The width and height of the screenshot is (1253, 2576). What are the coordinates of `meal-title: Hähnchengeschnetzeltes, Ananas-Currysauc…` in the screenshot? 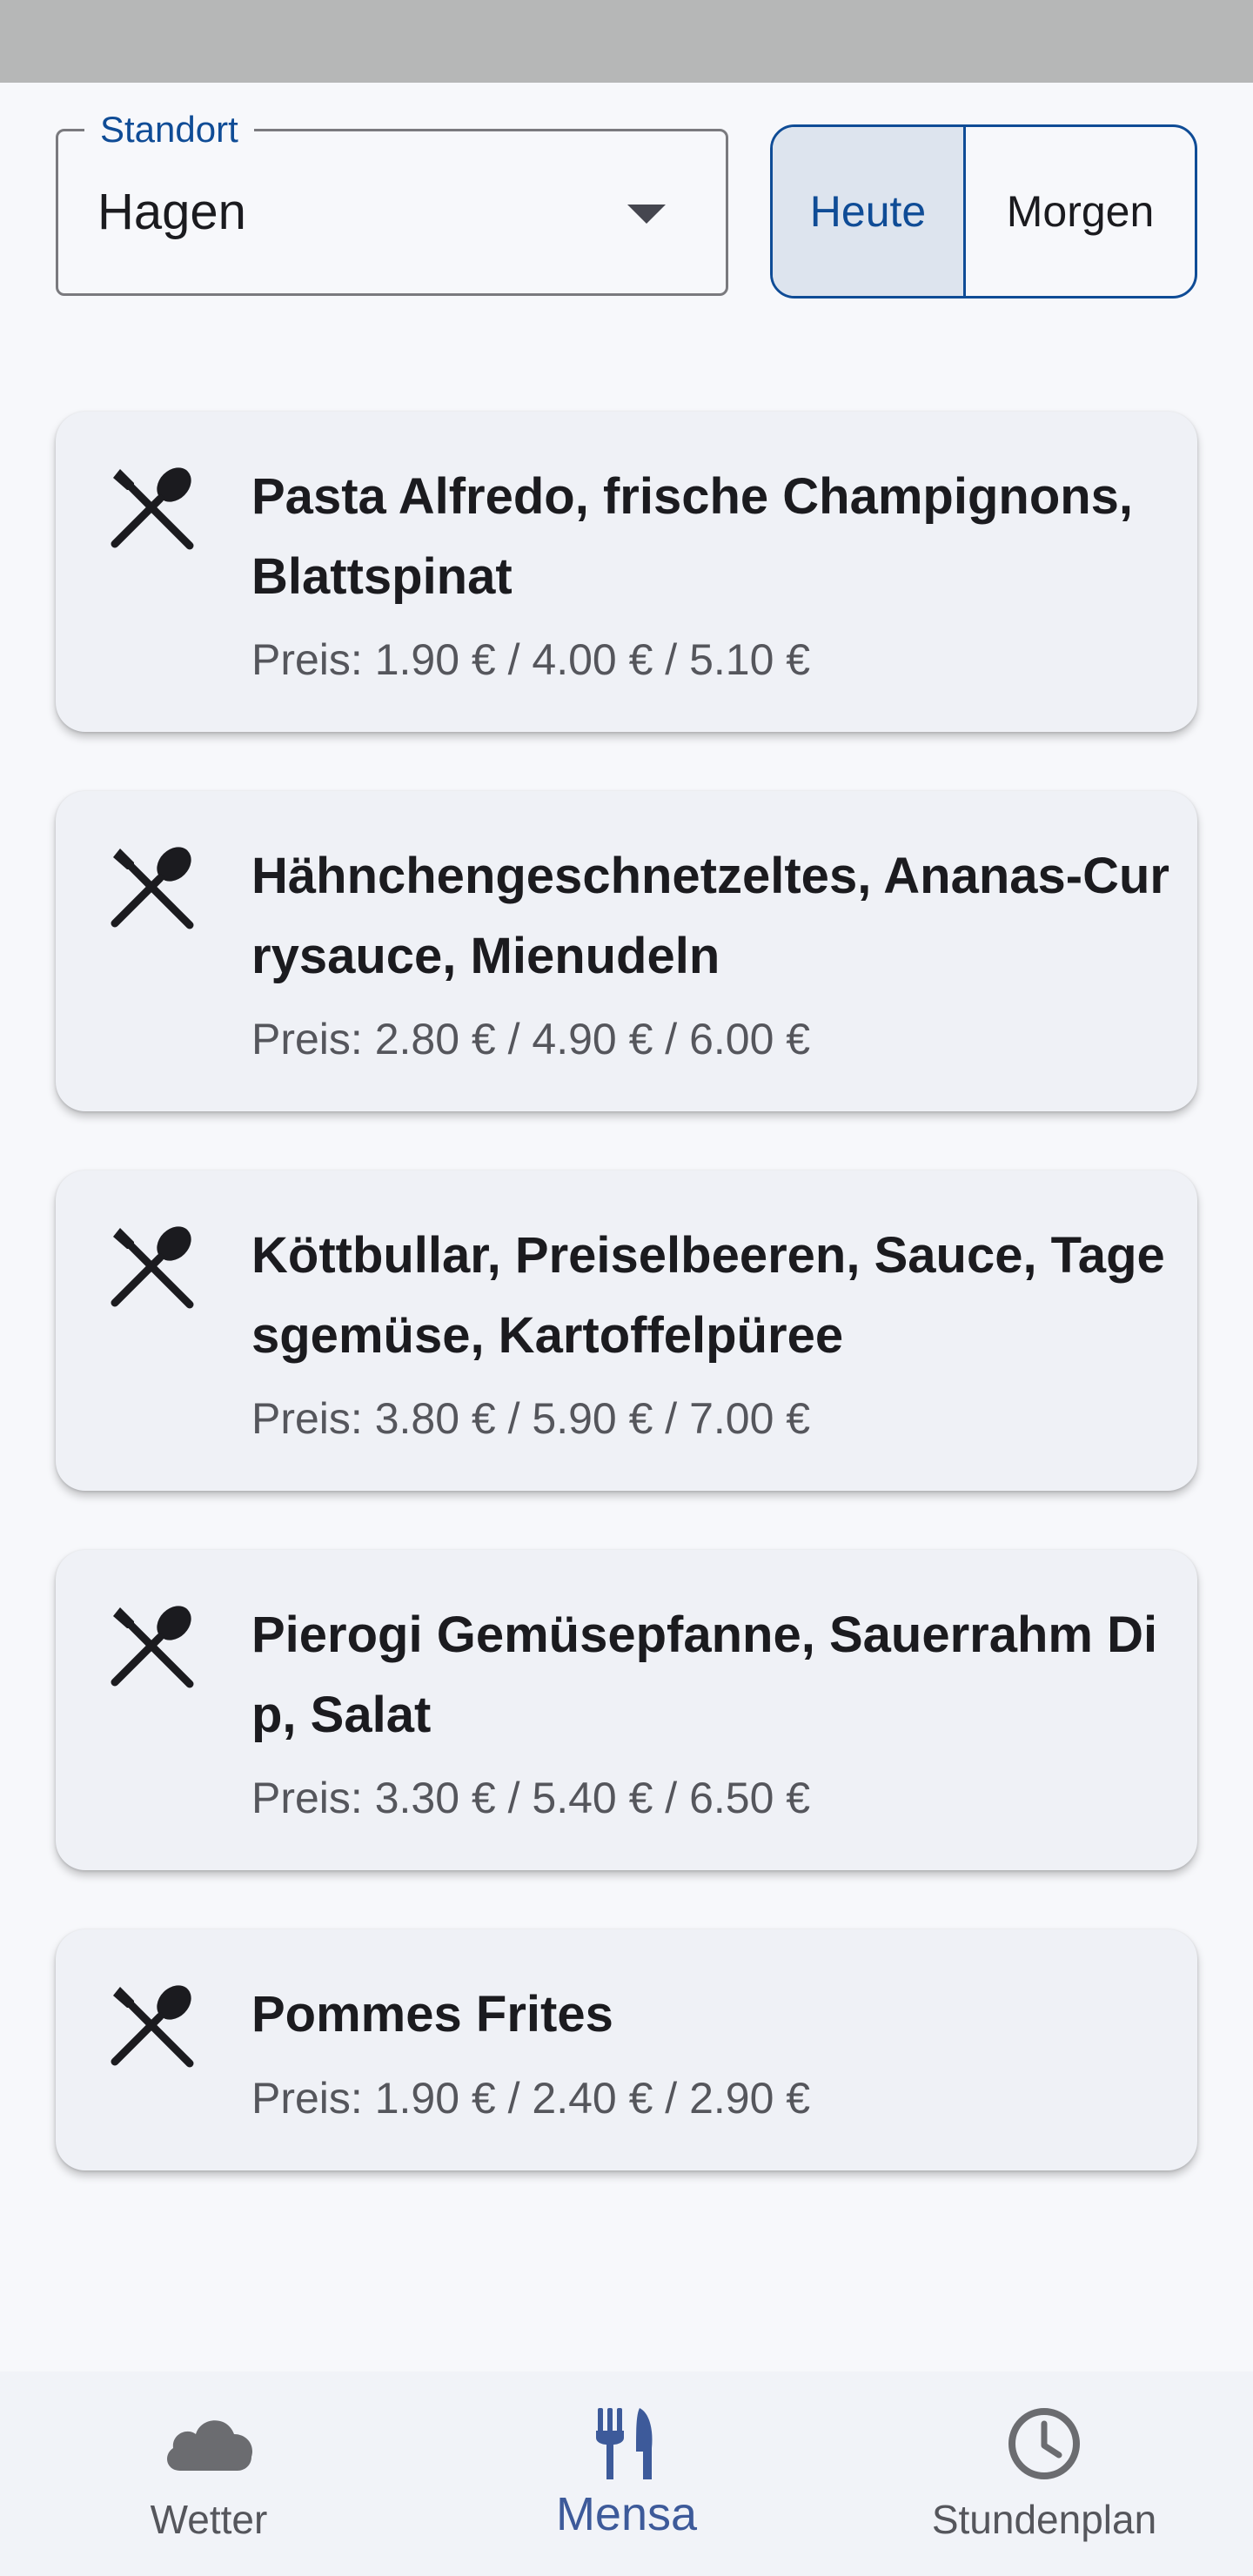 It's located at (710, 916).